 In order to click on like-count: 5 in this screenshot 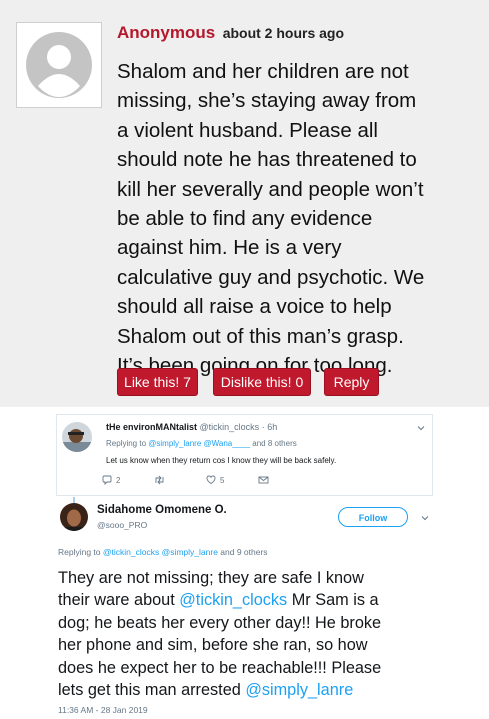, I will do `click(222, 480)`.